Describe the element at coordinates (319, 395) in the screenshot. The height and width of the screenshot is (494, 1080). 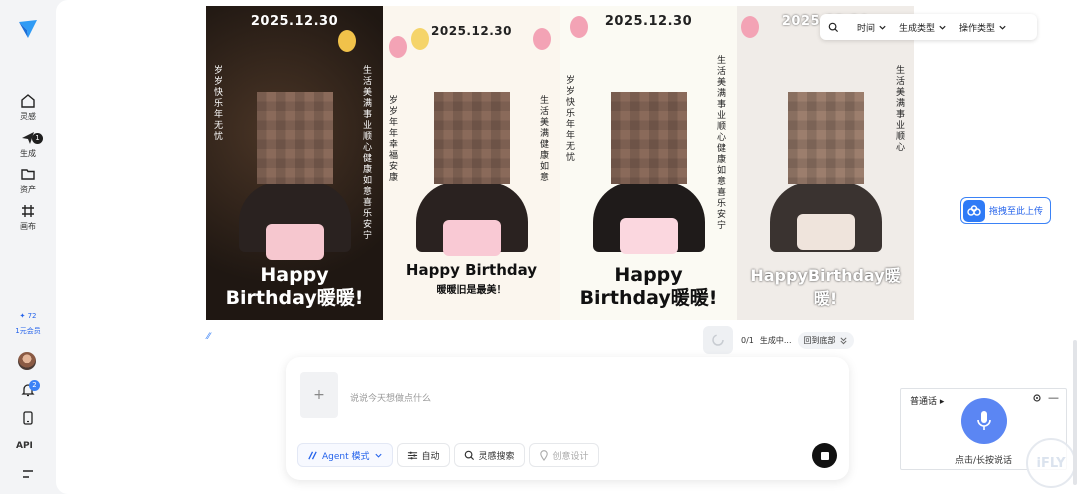
I see `add-reference-button: +` at that location.